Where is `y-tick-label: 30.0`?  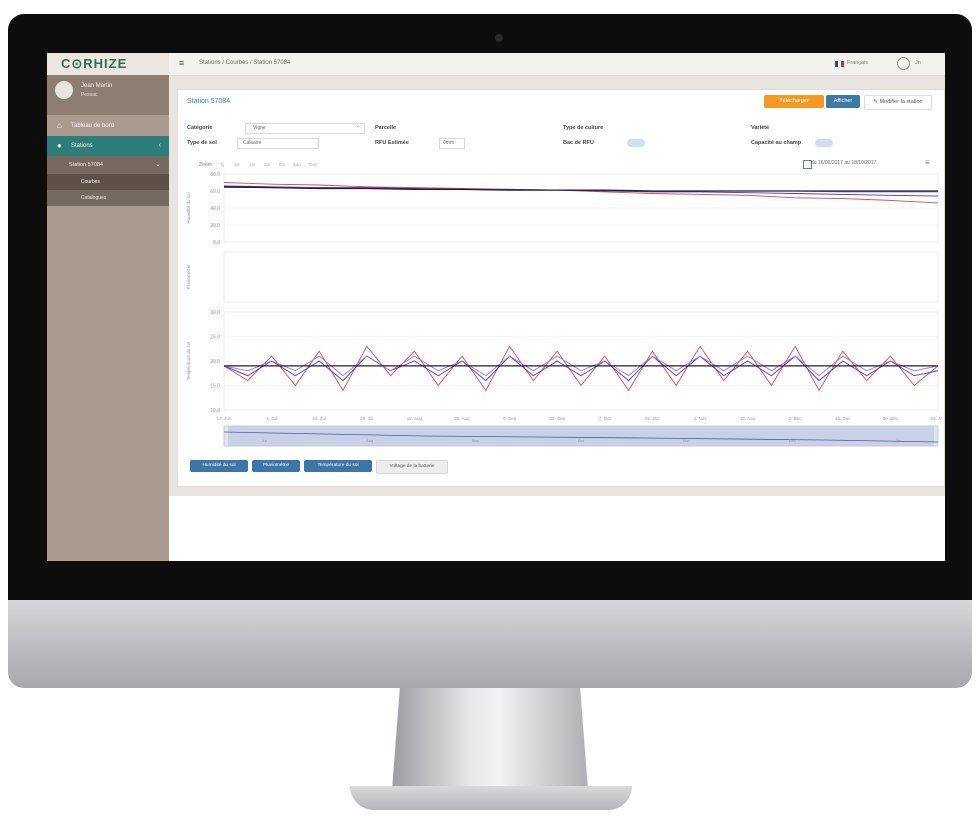 y-tick-label: 30.0 is located at coordinates (215, 313).